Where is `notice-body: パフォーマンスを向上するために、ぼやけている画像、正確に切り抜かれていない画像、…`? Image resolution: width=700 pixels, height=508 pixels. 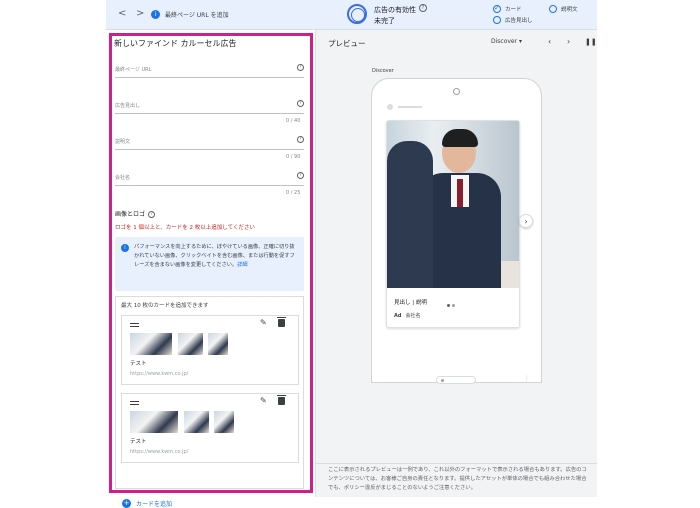
notice-body: パフォーマンスを向上するために、ぼやけている画像、正確に切り抜かれていない画像、… is located at coordinates (214, 256).